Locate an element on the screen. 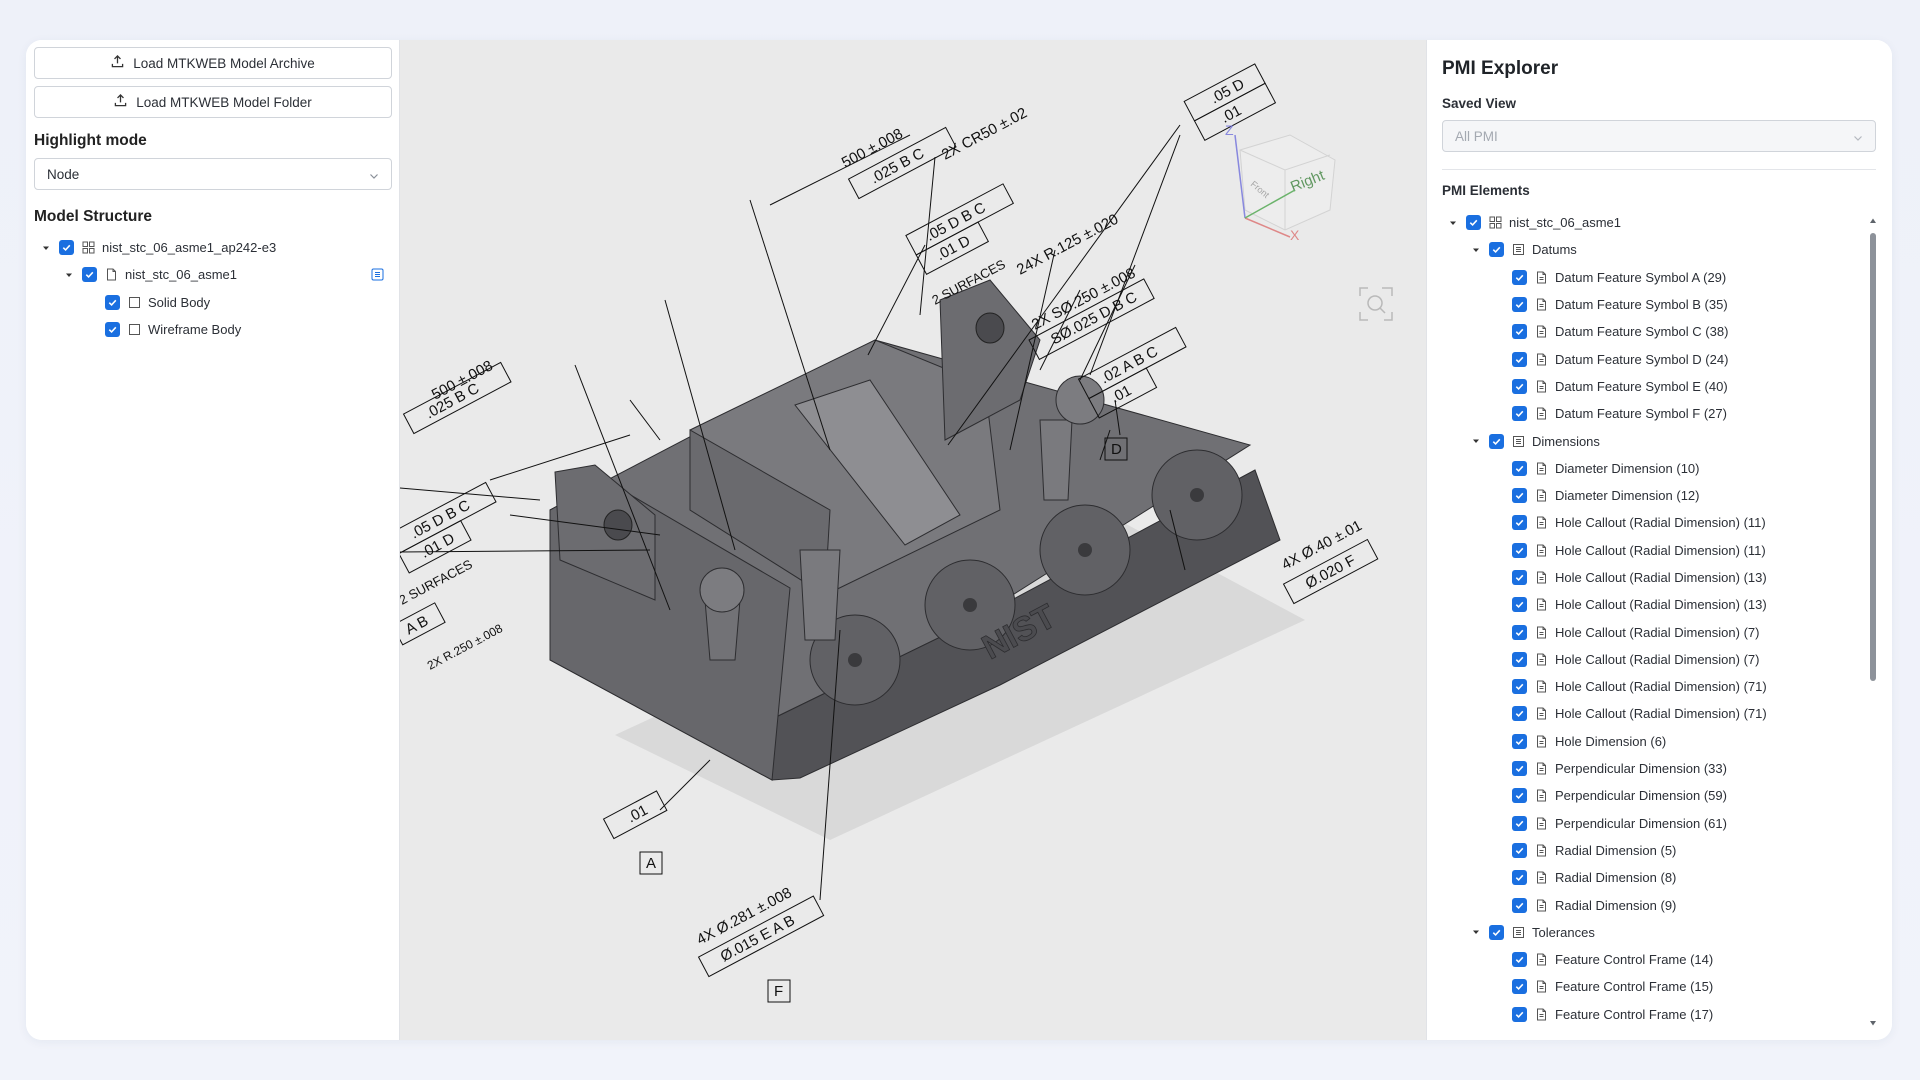 The width and height of the screenshot is (1920, 1080). datum-a: A is located at coordinates (651, 863).